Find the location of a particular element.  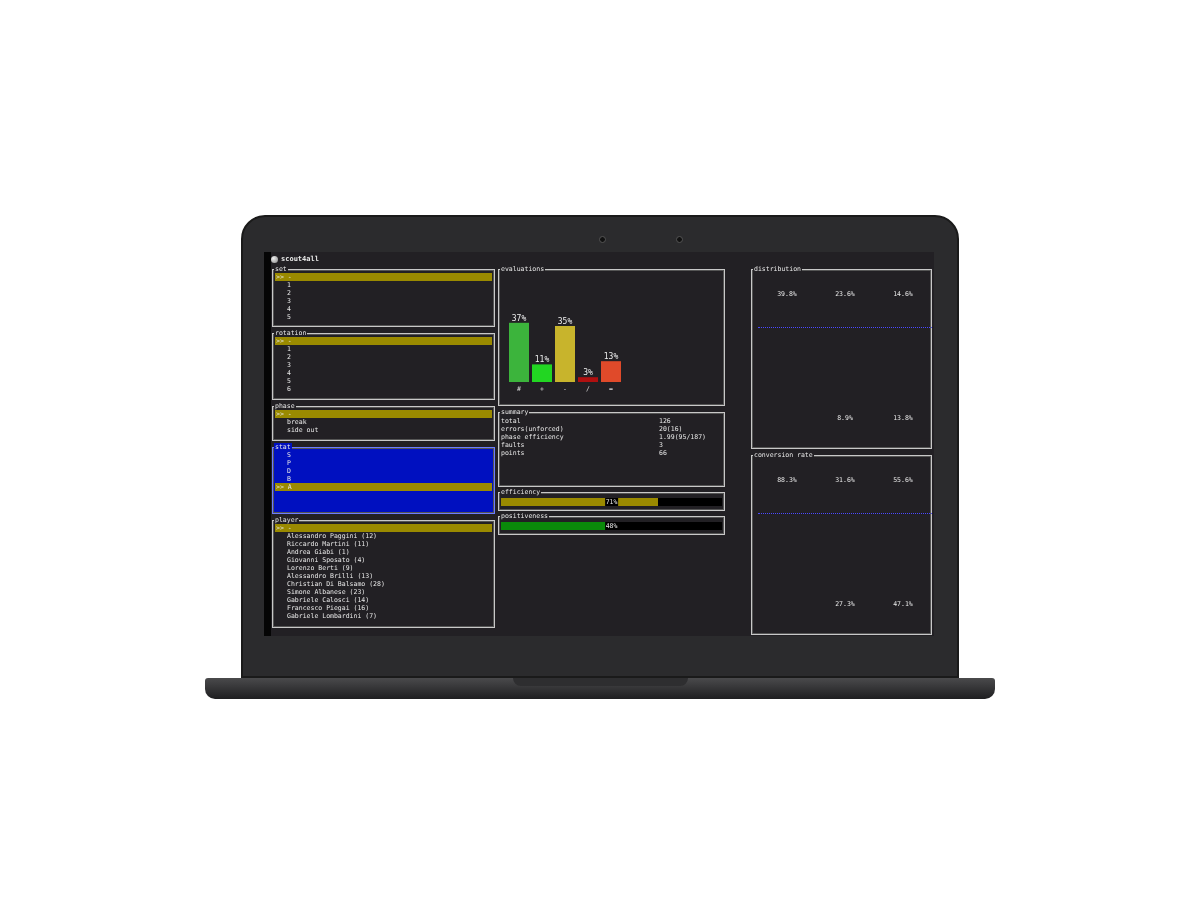

value-label: 11% is located at coordinates (542, 360).